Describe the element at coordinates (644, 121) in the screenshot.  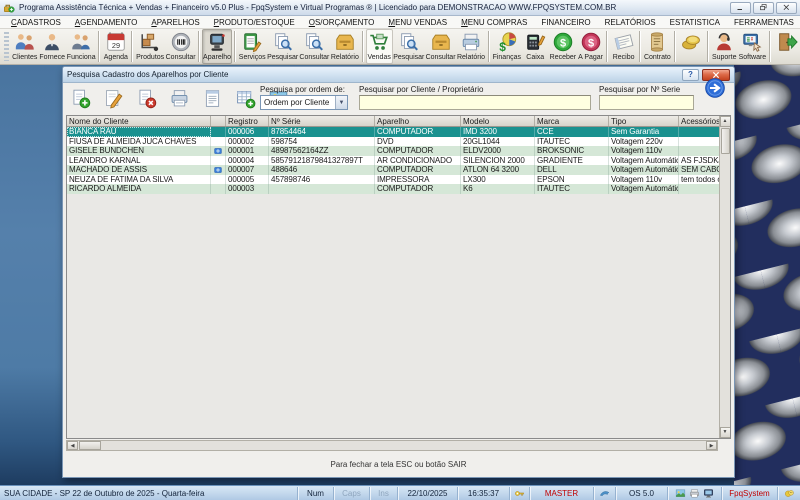
I see `column-header-tipo: Tipo` at that location.